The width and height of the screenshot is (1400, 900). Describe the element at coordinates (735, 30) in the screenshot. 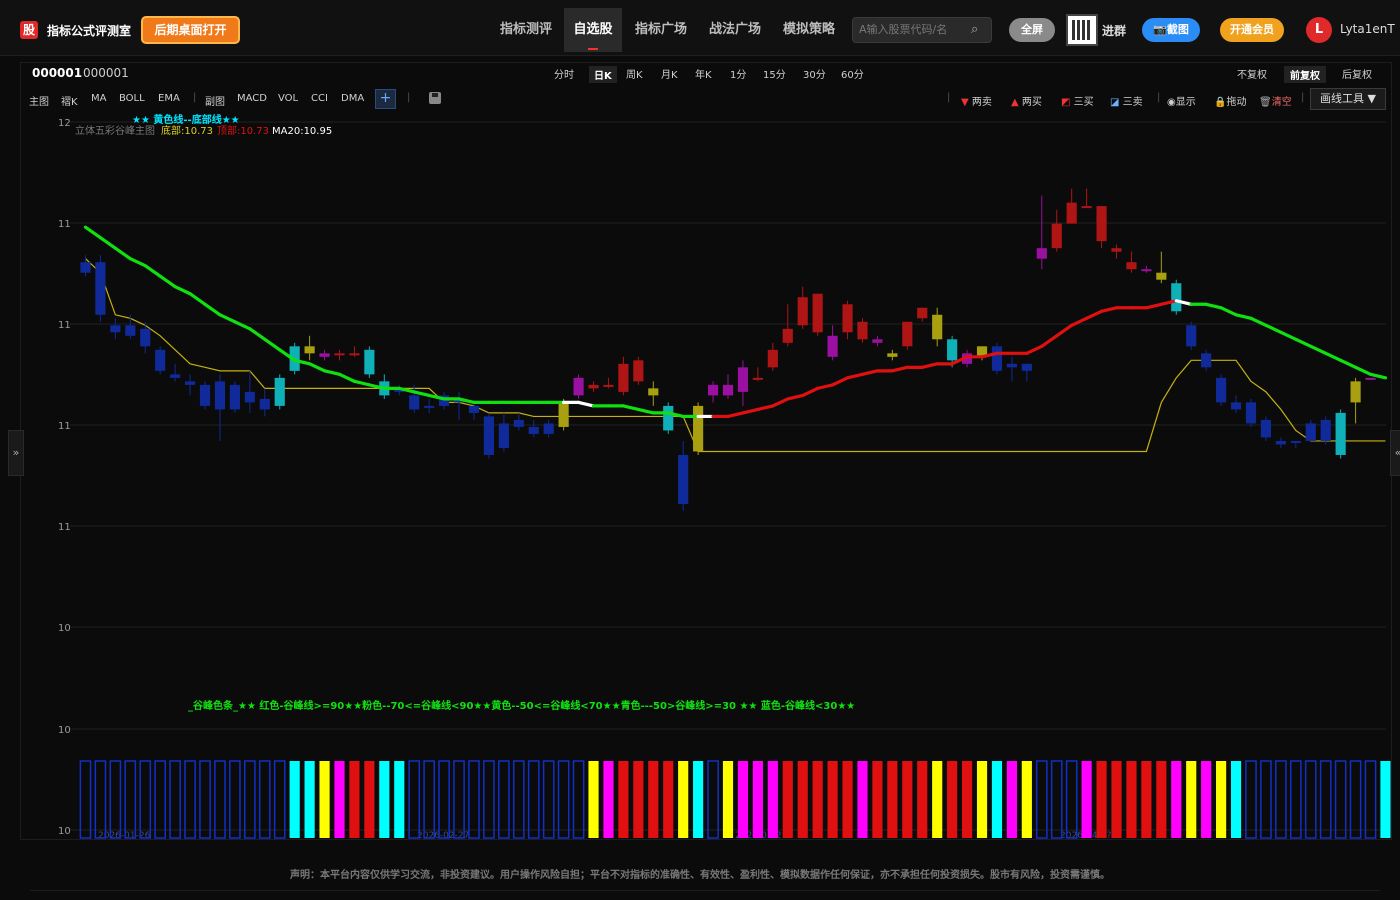

I see `nav-strategy-square: 战法广场` at that location.